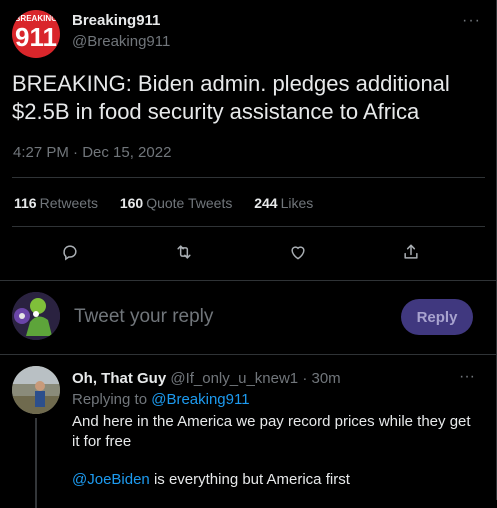 Image resolution: width=497 pixels, height=508 pixels. What do you see at coordinates (116, 20) in the screenshot?
I see `author-name: Breaking911` at bounding box center [116, 20].